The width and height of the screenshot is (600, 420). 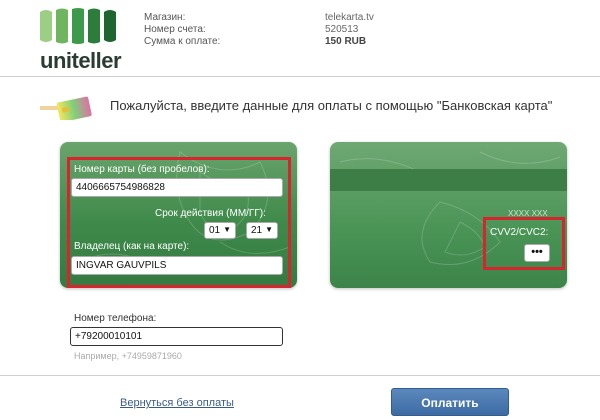 I want to click on phone-hint: Например, +74959871960, so click(x=128, y=356).